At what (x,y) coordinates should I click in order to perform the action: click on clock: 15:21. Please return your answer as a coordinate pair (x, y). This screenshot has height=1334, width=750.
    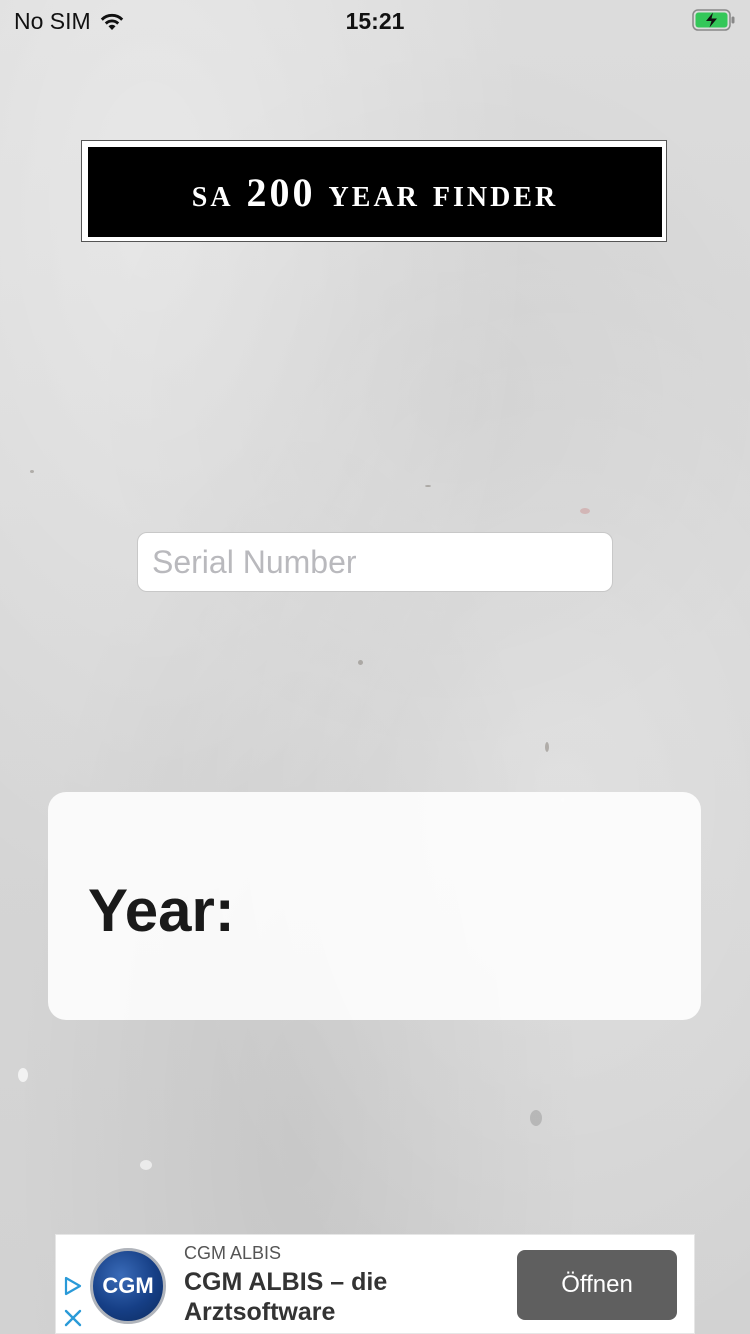
    Looking at the image, I should click on (375, 21).